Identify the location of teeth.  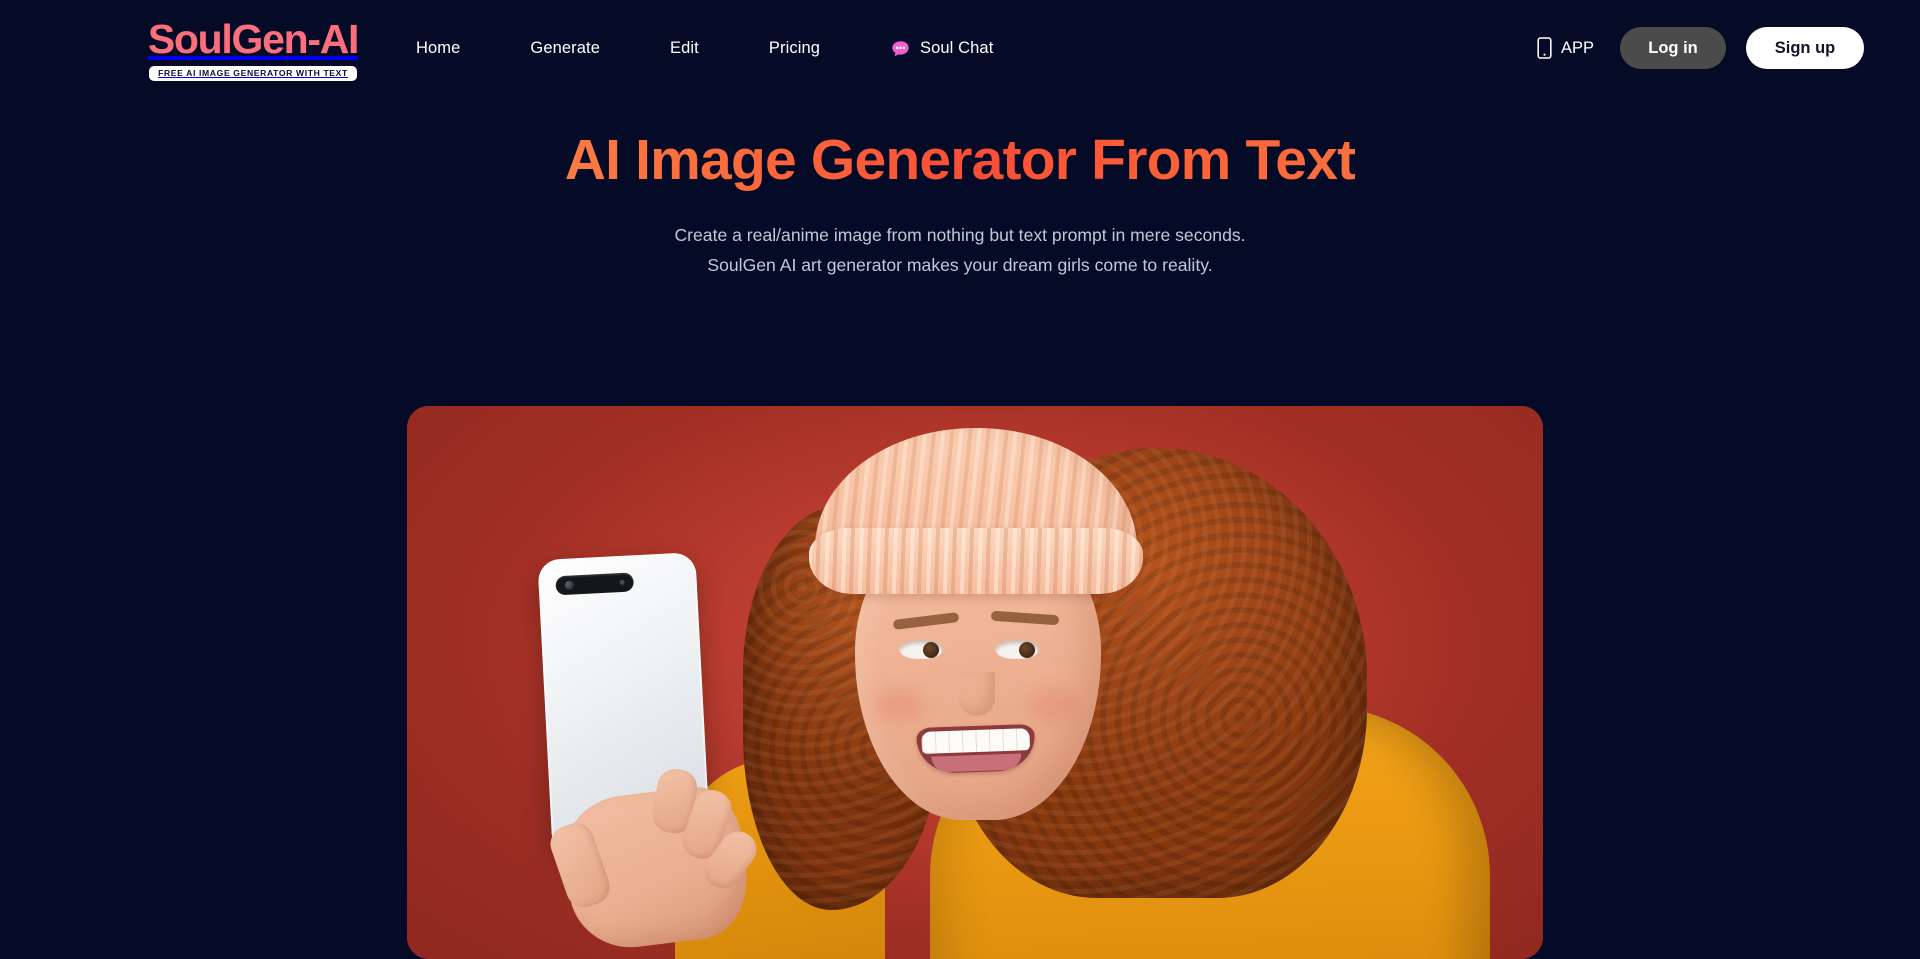
(976, 741).